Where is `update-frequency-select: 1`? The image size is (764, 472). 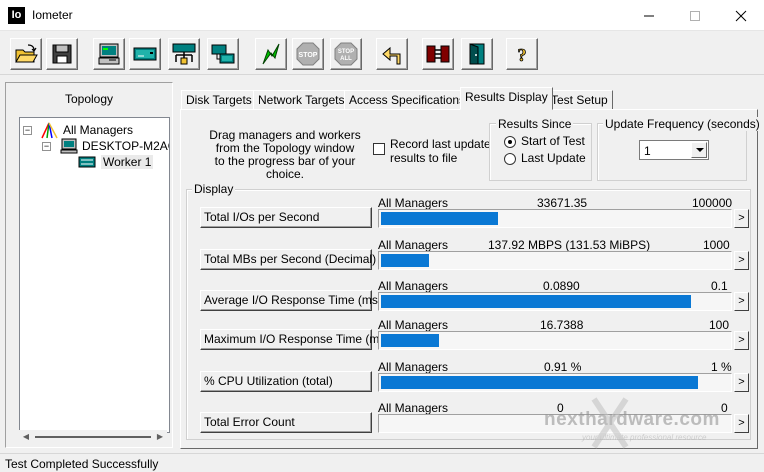
update-frequency-select: 1 is located at coordinates (674, 150).